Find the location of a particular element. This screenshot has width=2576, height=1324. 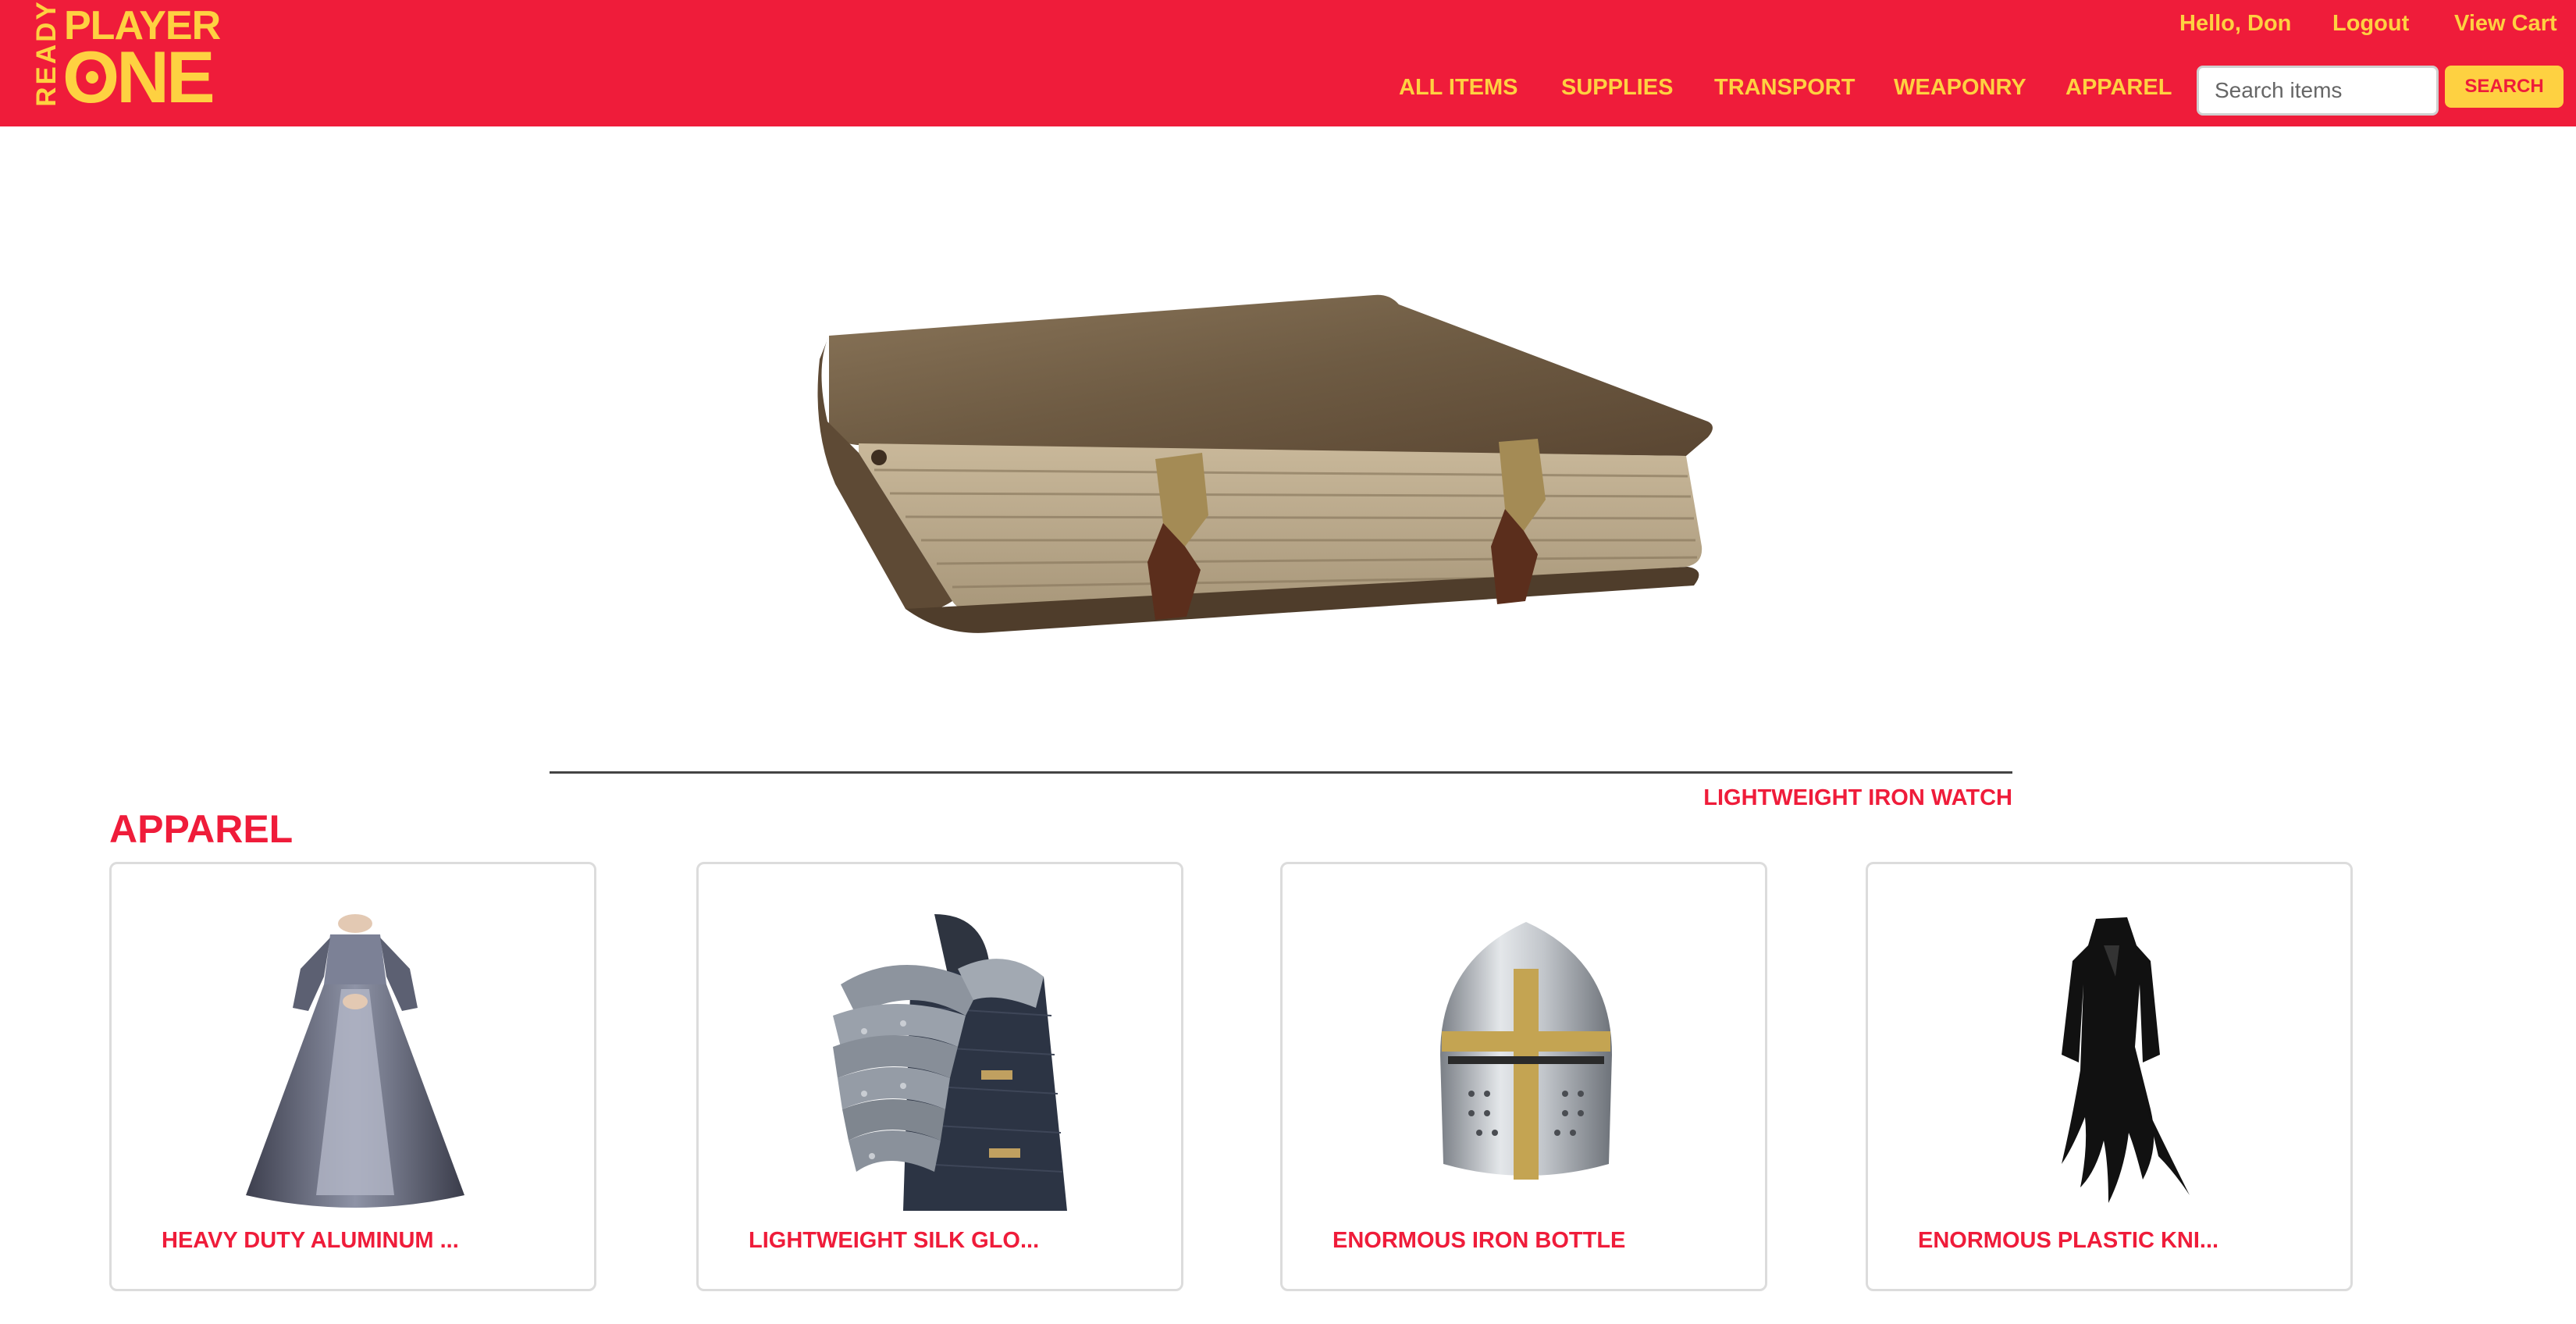

logo-ring-dot is located at coordinates (92, 77).